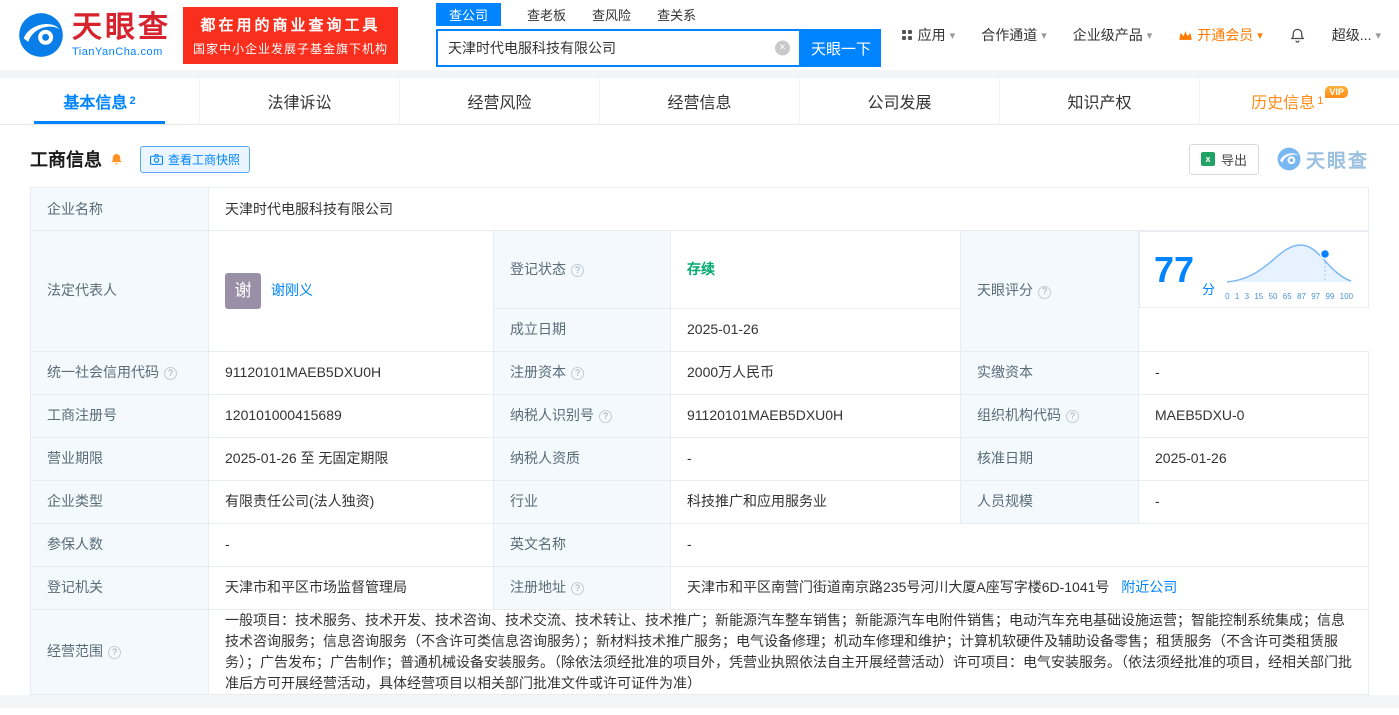  What do you see at coordinates (1174, 269) in the screenshot?
I see `score-value: 77` at bounding box center [1174, 269].